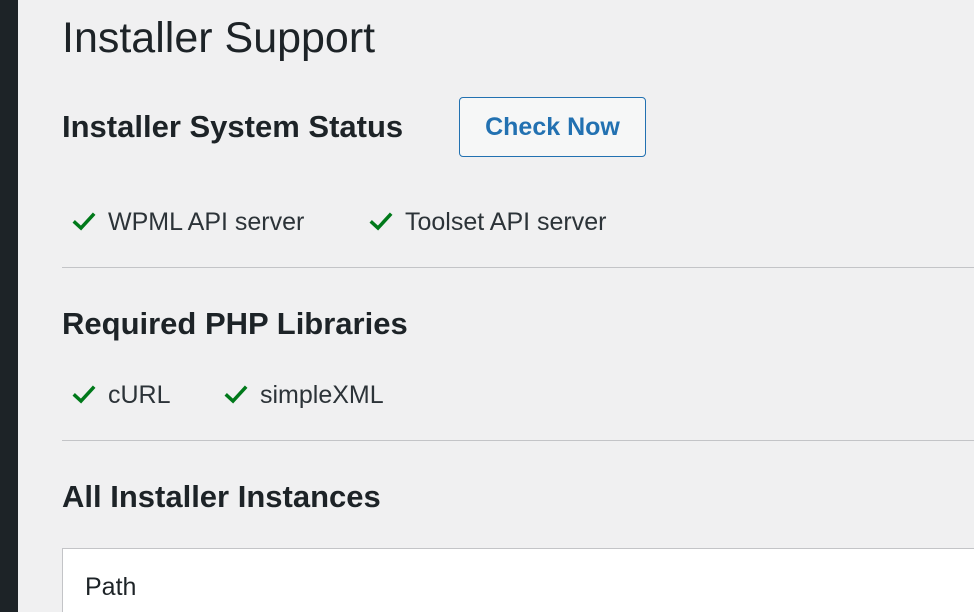 The width and height of the screenshot is (974, 612). I want to click on simplexml-library-status: simpleXML, so click(304, 395).